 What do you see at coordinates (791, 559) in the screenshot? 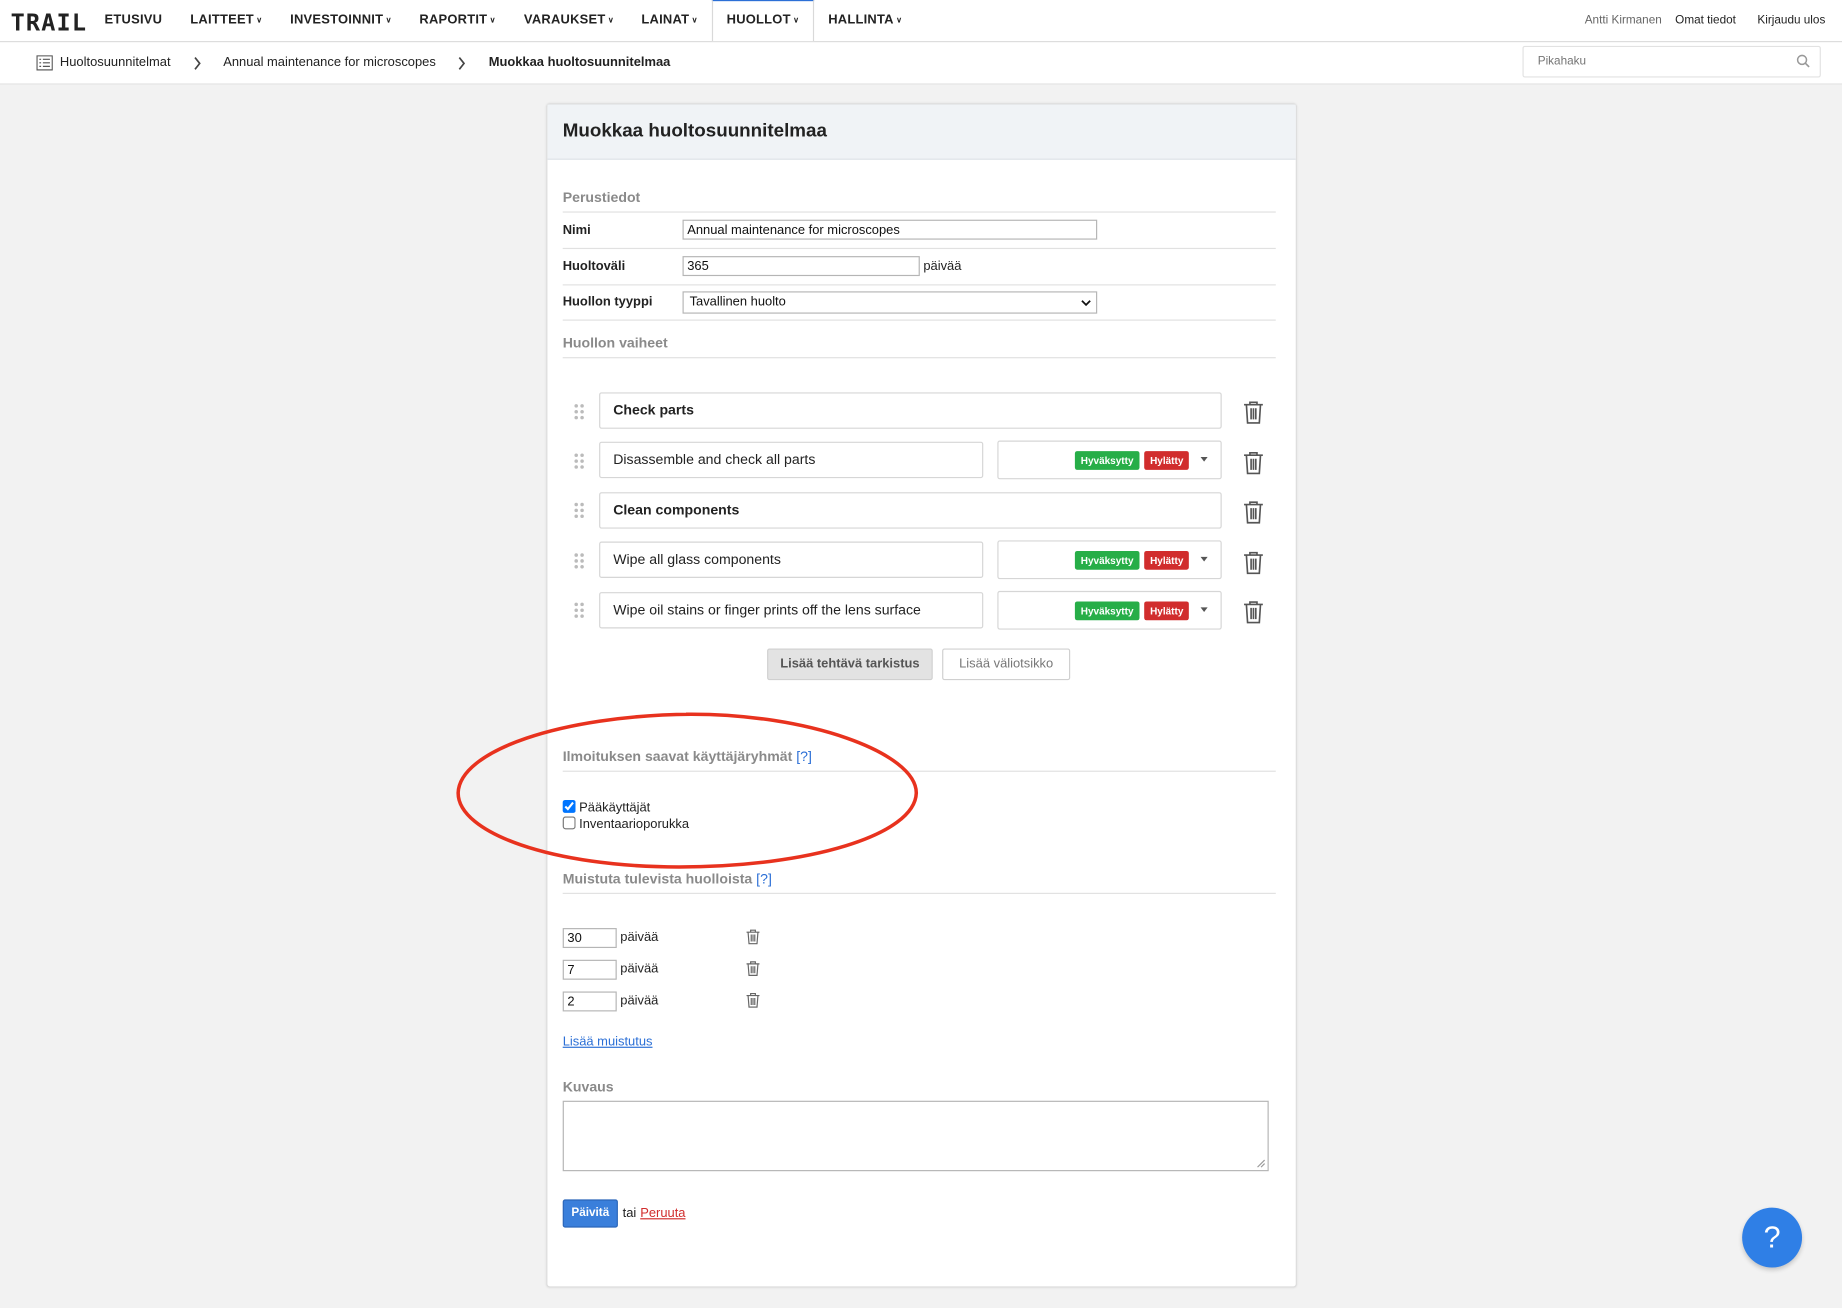
I see `phase-item: Wipe all glass components` at bounding box center [791, 559].